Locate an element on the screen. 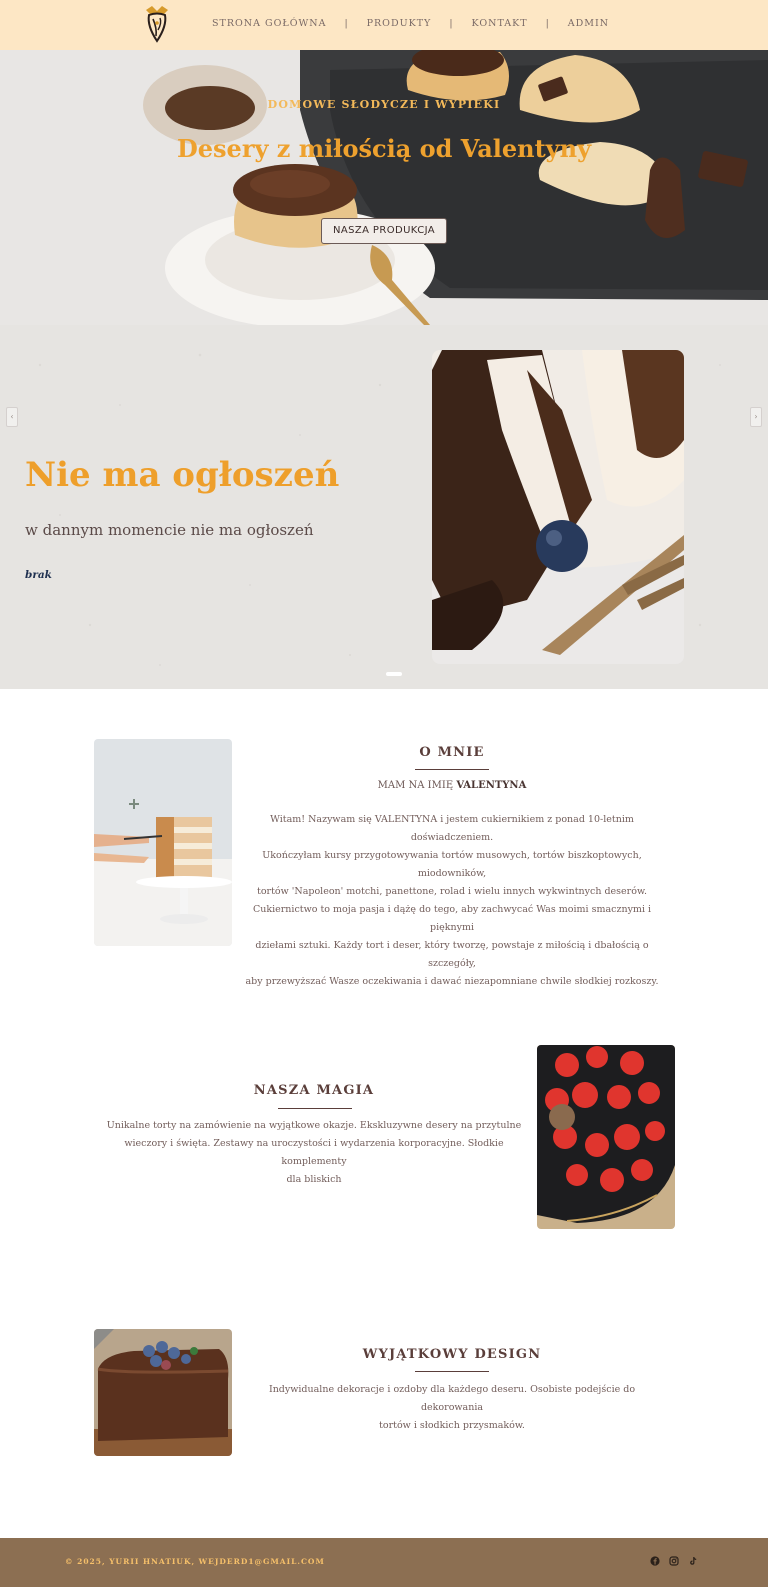 The width and height of the screenshot is (768, 1587). about-subtitle-prefix: MAM NA IMIĘ is located at coordinates (417, 785).